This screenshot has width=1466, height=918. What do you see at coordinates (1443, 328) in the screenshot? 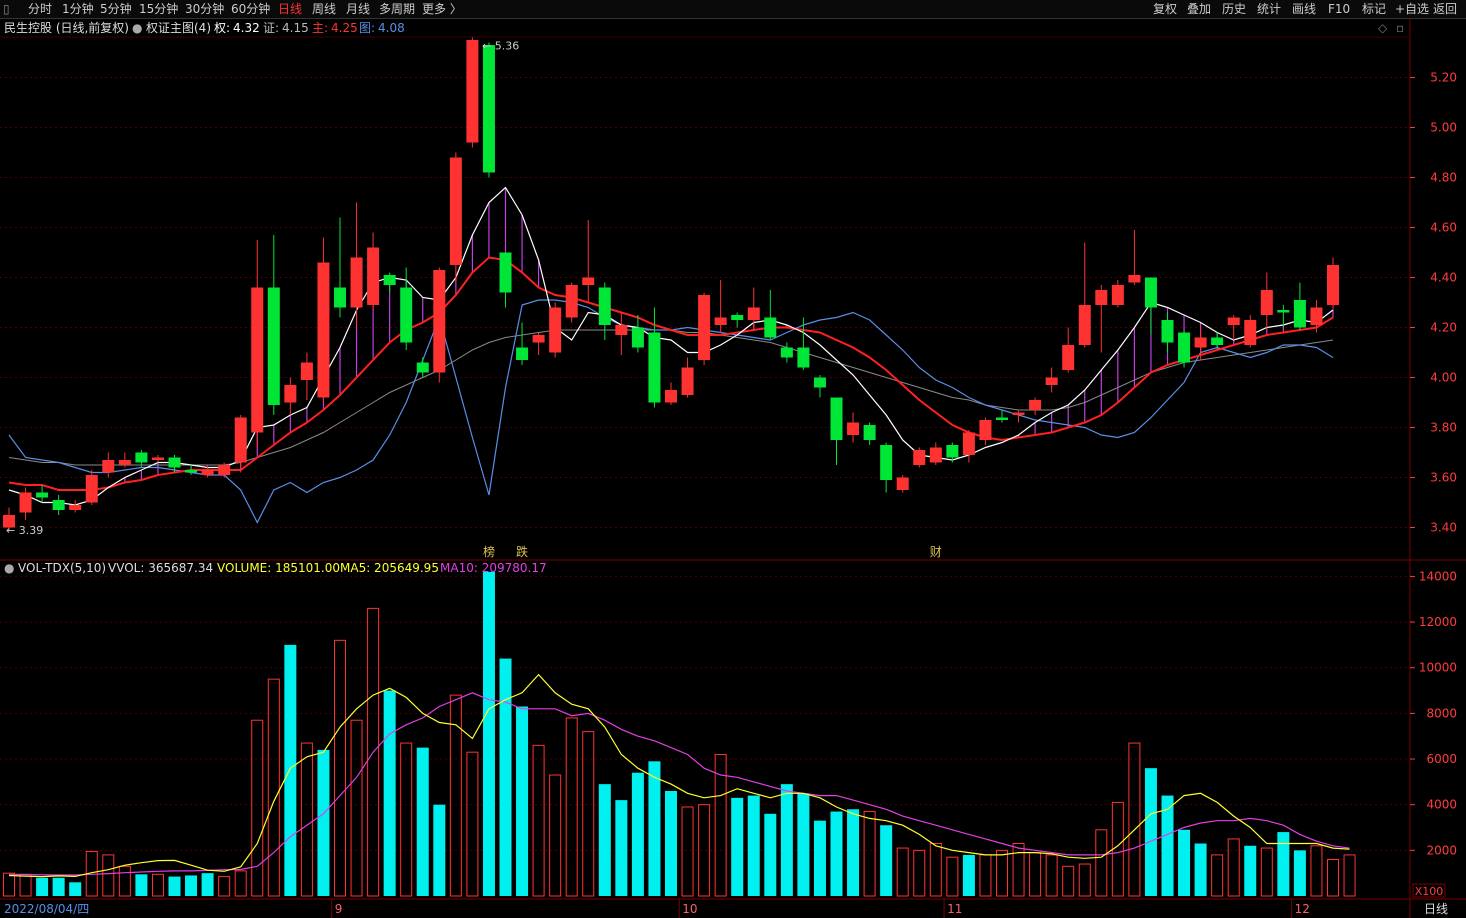
I see `price-tick-label: 4.20` at bounding box center [1443, 328].